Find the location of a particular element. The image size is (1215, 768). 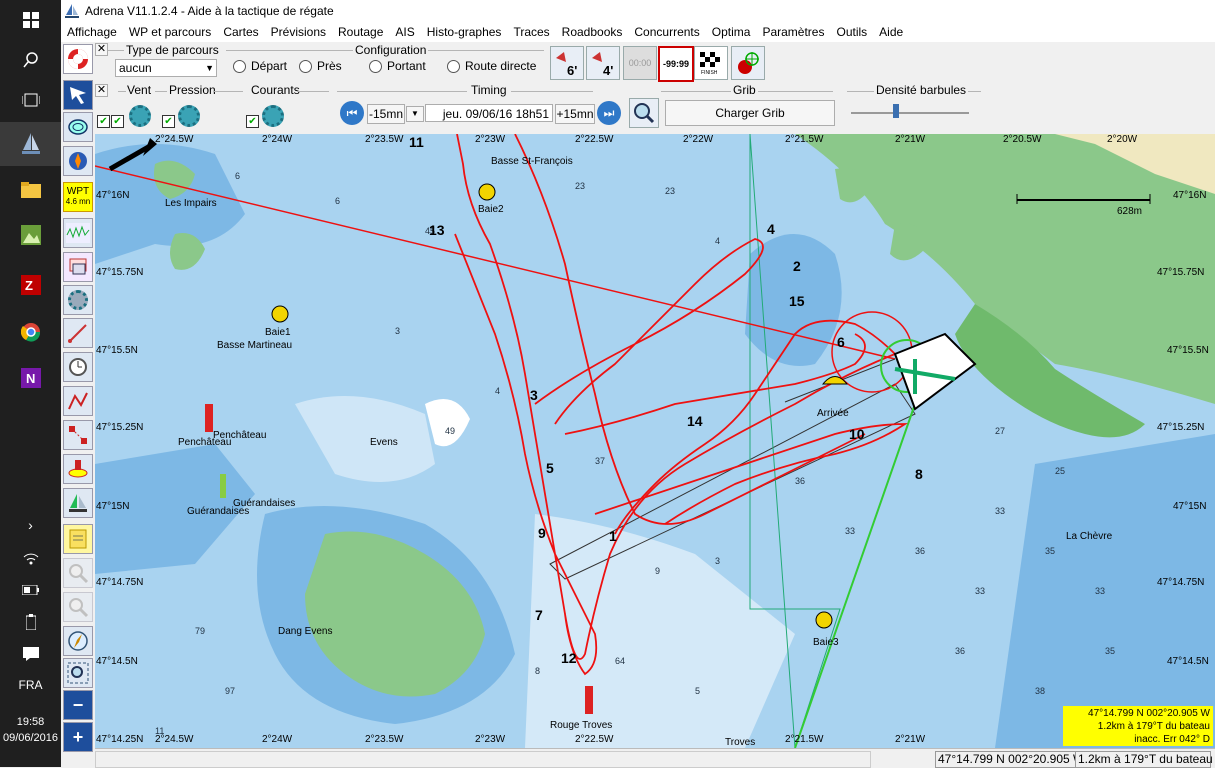

task-view-icon is located at coordinates (30, 100).